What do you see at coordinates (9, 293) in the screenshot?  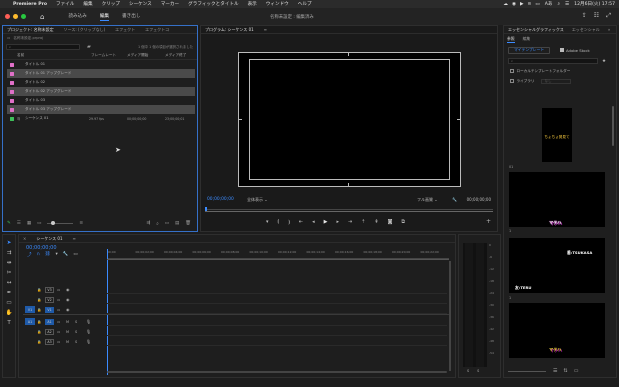 I see `pen-tool-icon: ✒` at bounding box center [9, 293].